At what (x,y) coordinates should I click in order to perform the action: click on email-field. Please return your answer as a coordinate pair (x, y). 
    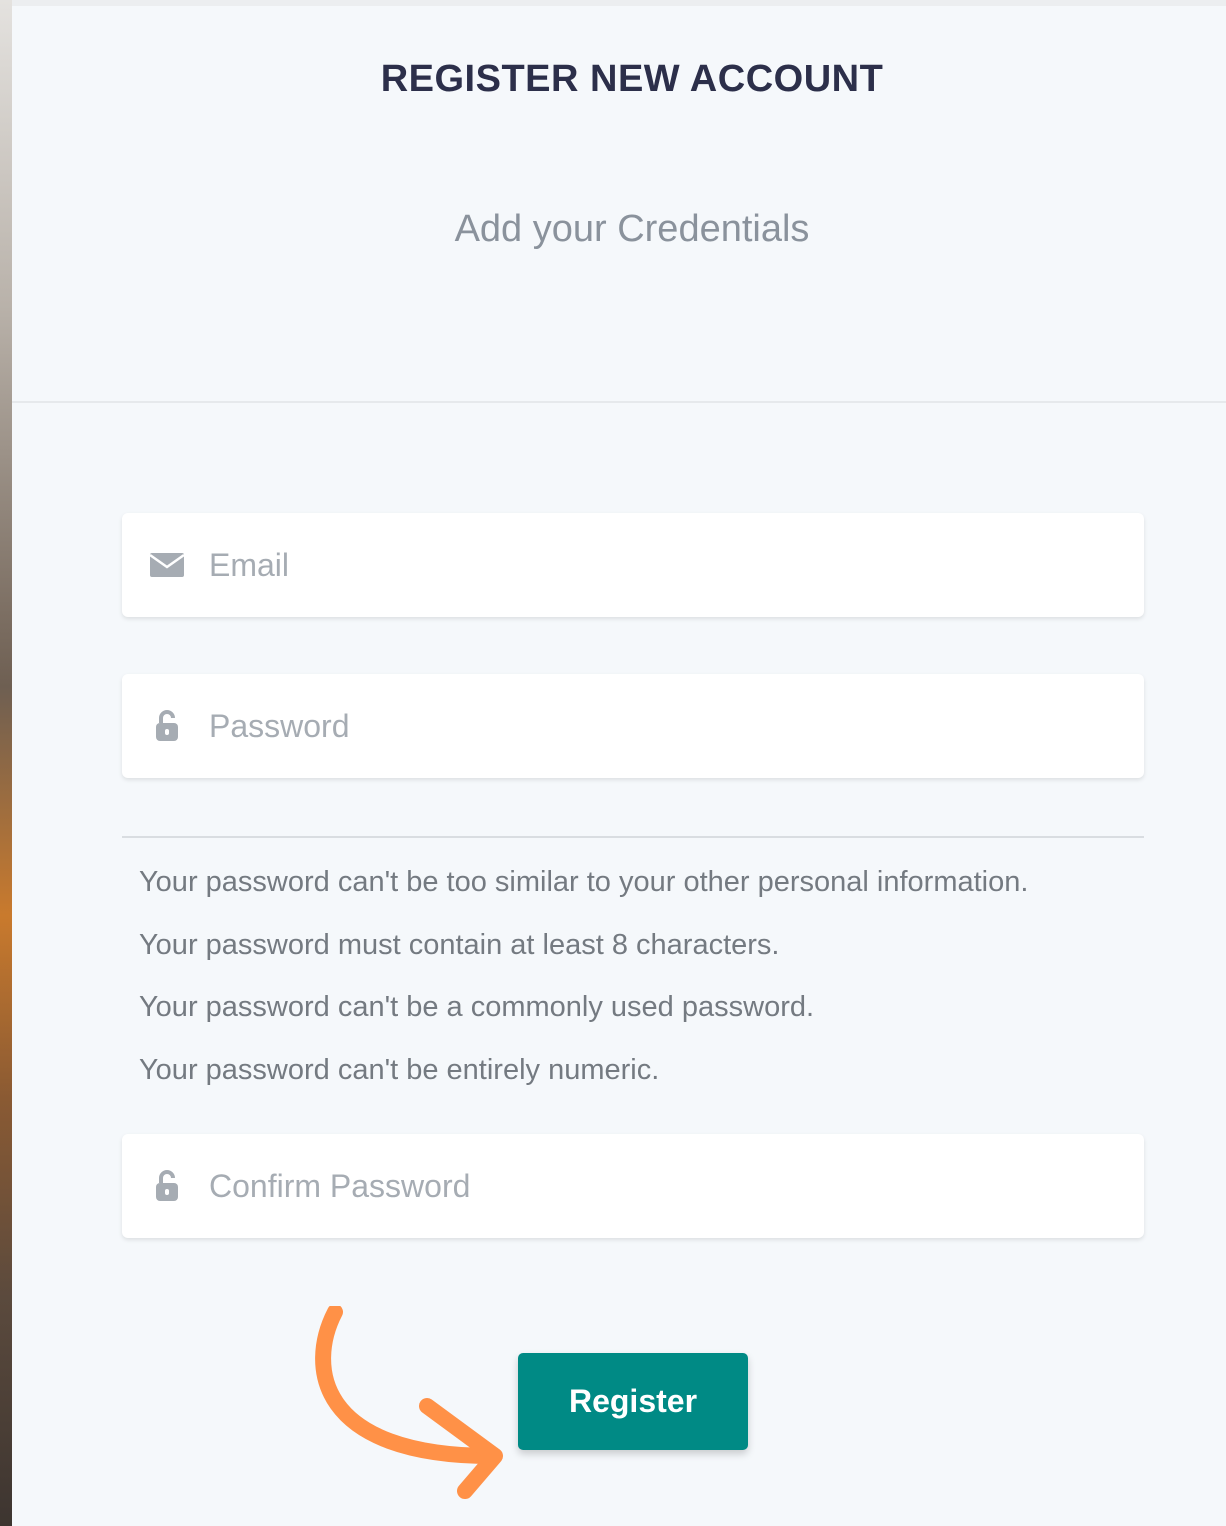
    Looking at the image, I should click on (633, 565).